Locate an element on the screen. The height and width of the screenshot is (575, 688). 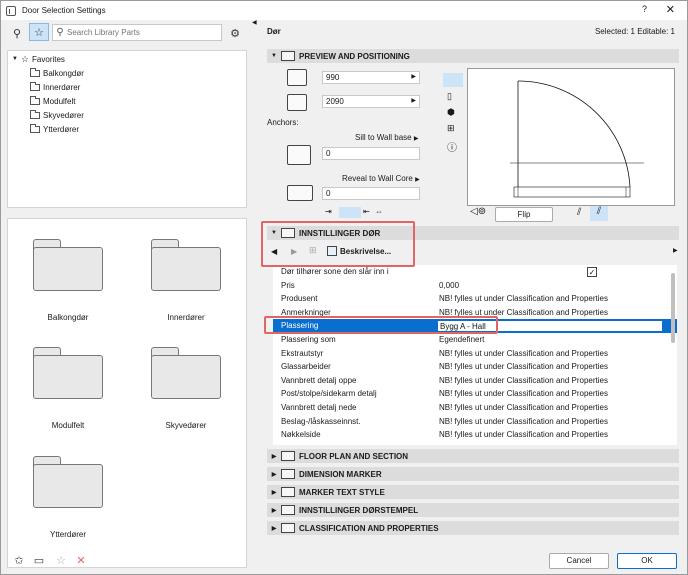
grid-folder-label: Innerdører is located at coordinates (186, 317).